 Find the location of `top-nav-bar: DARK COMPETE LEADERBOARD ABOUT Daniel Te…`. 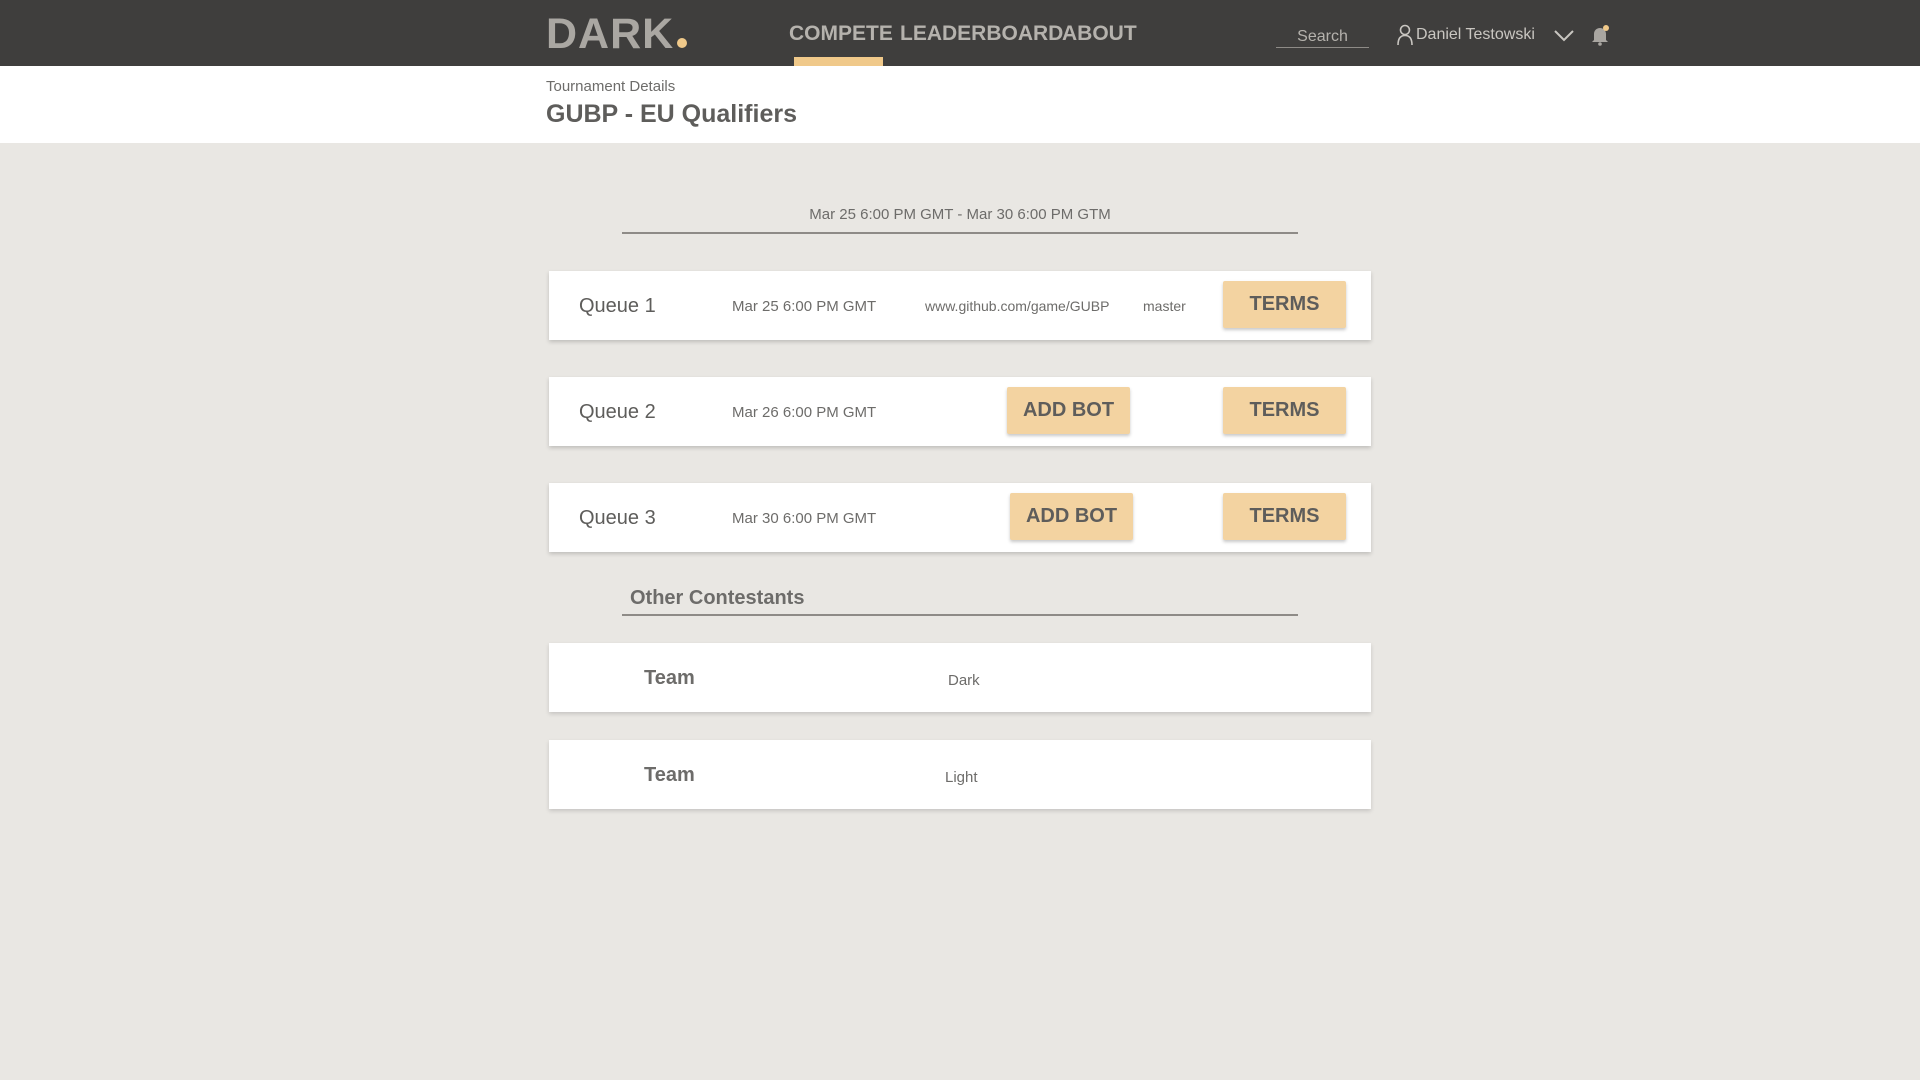

top-nav-bar: DARK COMPETE LEADERBOARD ABOUT Daniel Te… is located at coordinates (960, 33).